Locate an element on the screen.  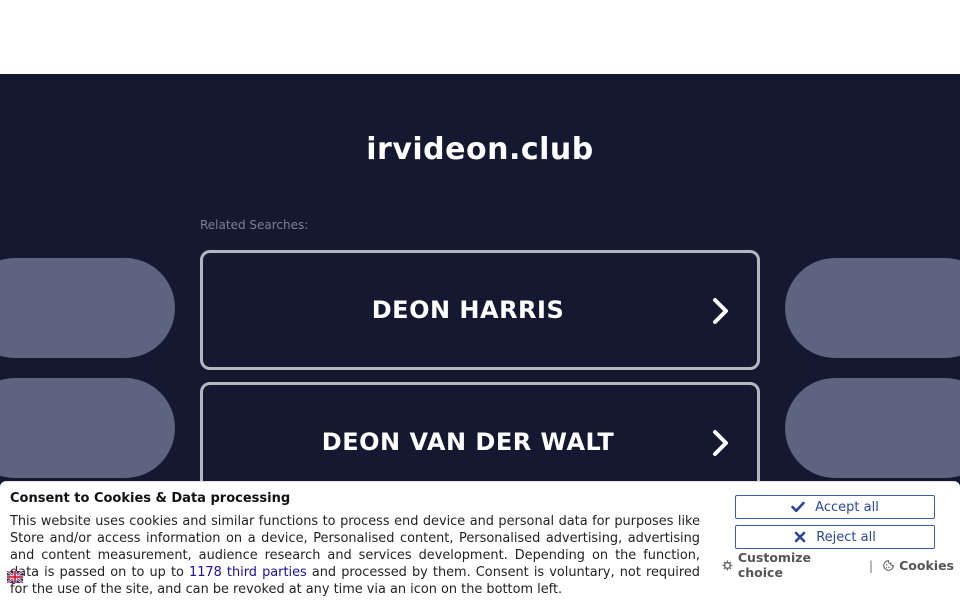
third-parties-link: 1178 third parties is located at coordinates (248, 572).